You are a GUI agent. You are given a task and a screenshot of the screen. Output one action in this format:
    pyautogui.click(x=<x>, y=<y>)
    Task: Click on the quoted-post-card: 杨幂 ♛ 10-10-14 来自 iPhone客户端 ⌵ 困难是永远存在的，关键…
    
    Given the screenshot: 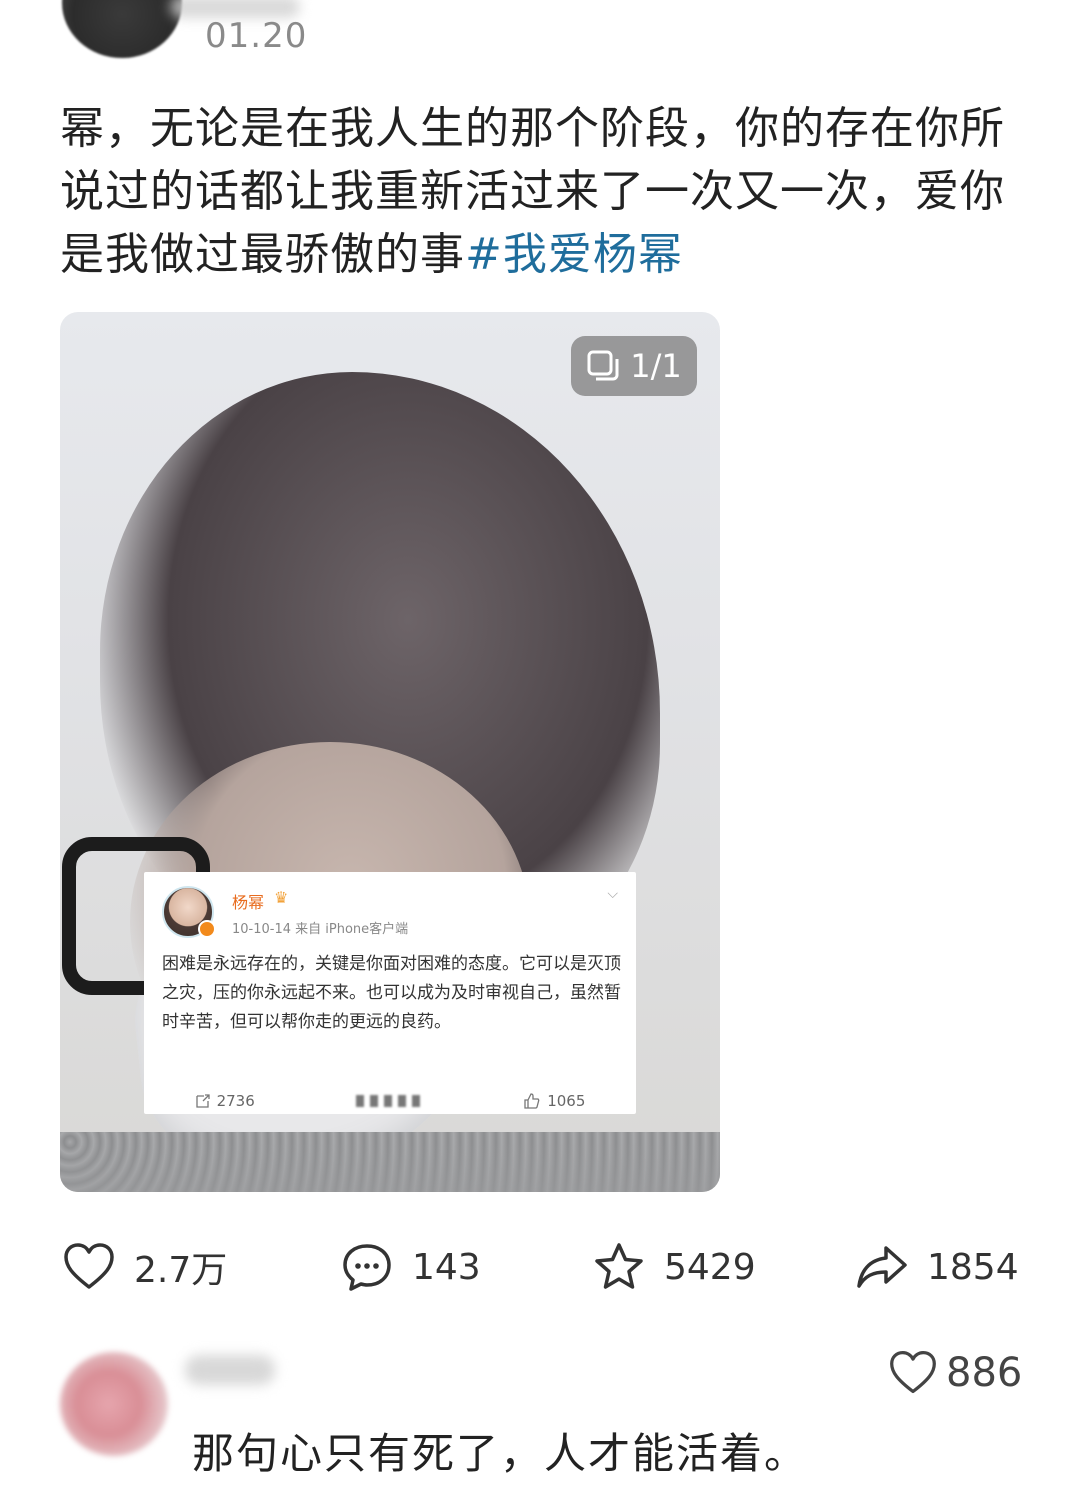 What is the action you would take?
    pyautogui.click(x=390, y=993)
    